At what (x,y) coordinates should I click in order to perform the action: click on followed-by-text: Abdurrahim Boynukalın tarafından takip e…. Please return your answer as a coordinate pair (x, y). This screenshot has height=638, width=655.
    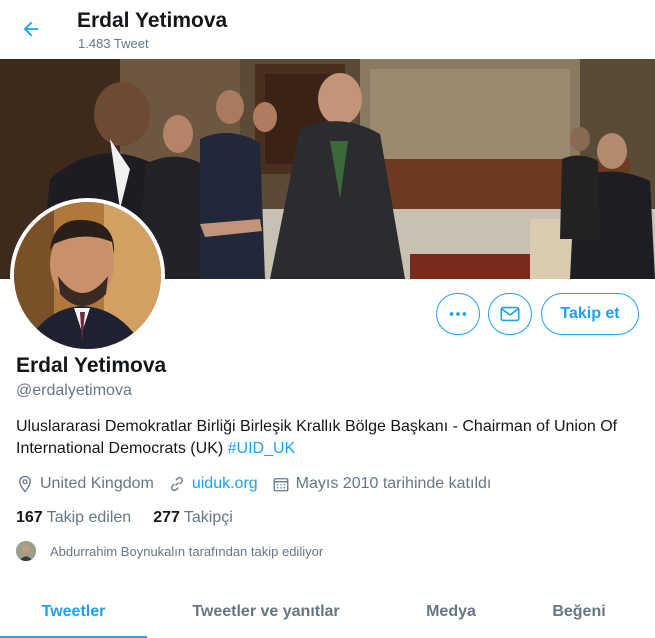
    Looking at the image, I should click on (187, 551).